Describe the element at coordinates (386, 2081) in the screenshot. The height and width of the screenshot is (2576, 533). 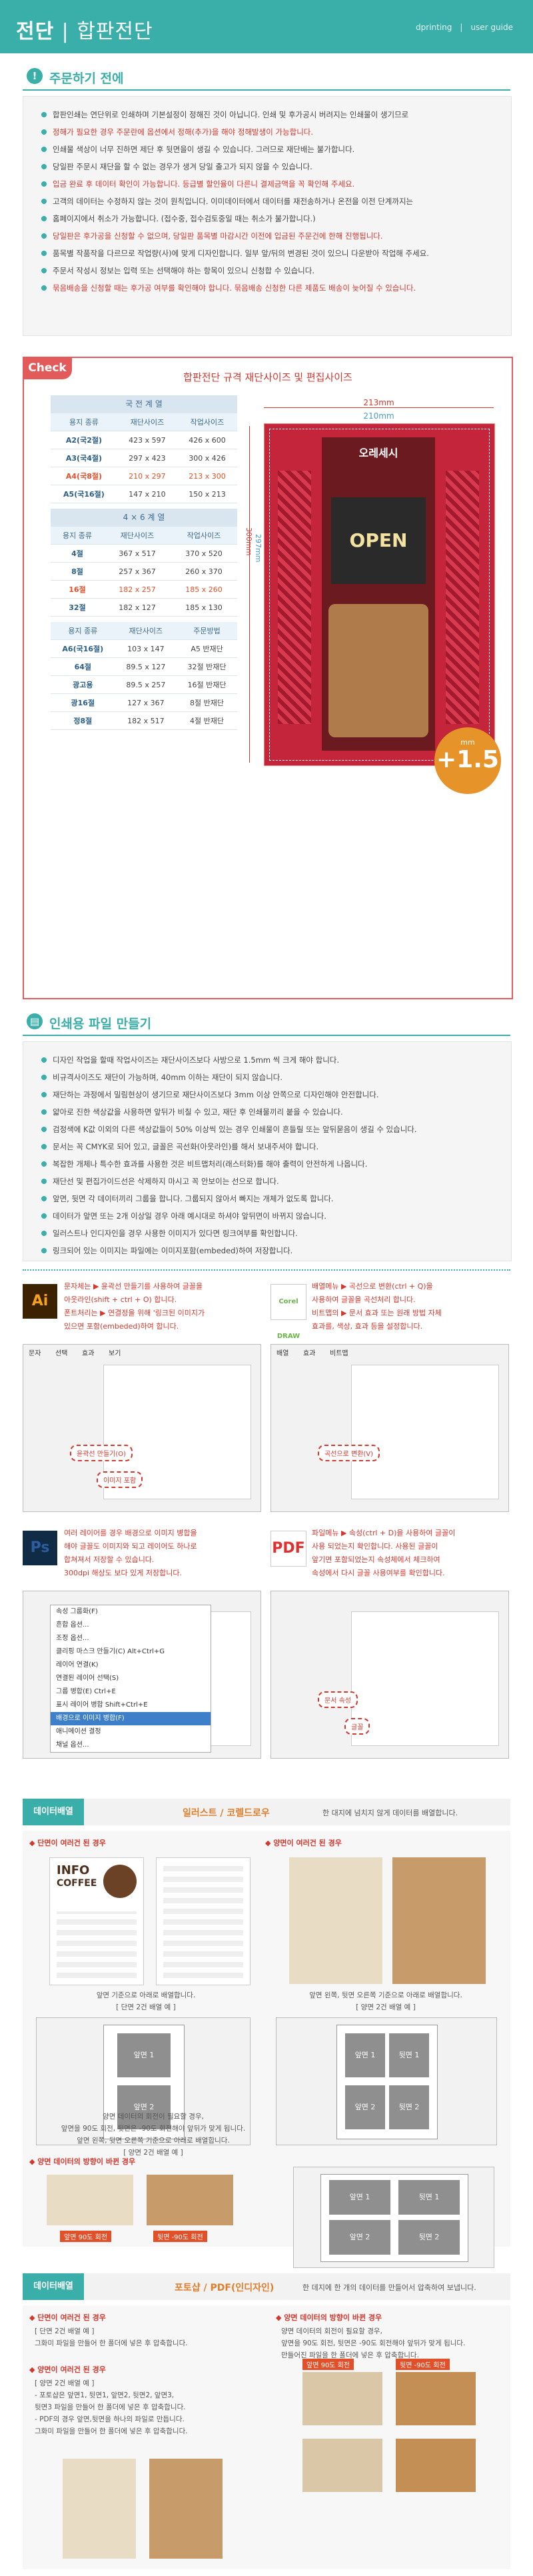
I see `illustrator-artboard-double: 앞면 1 뒷면 1 앞면 2 뒷면 2` at that location.